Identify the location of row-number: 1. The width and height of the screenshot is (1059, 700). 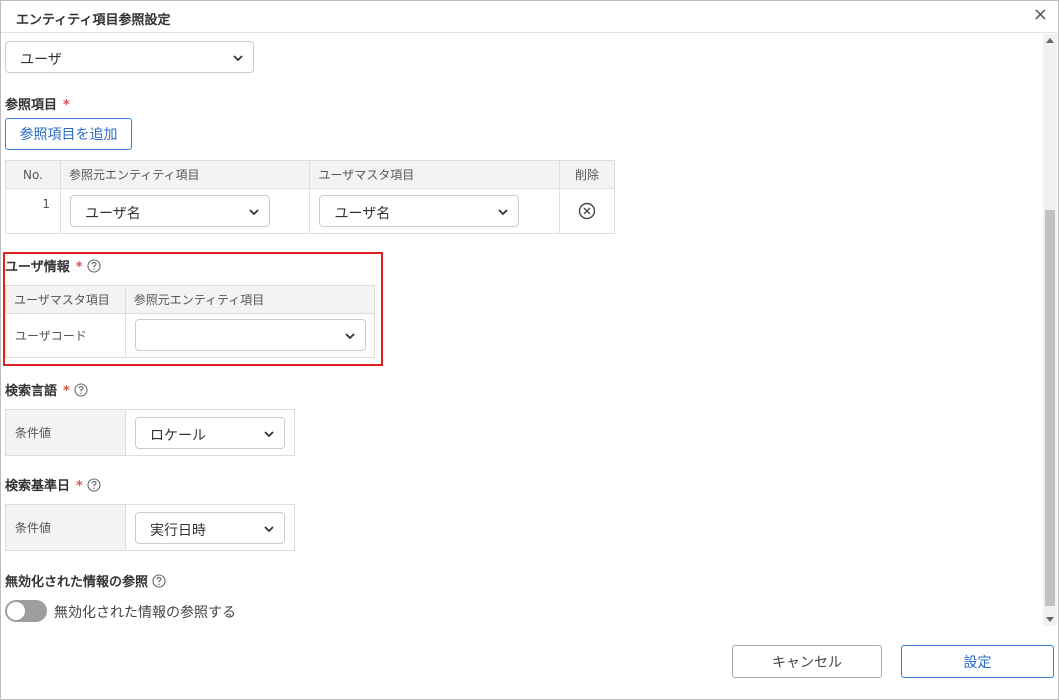
(33, 211).